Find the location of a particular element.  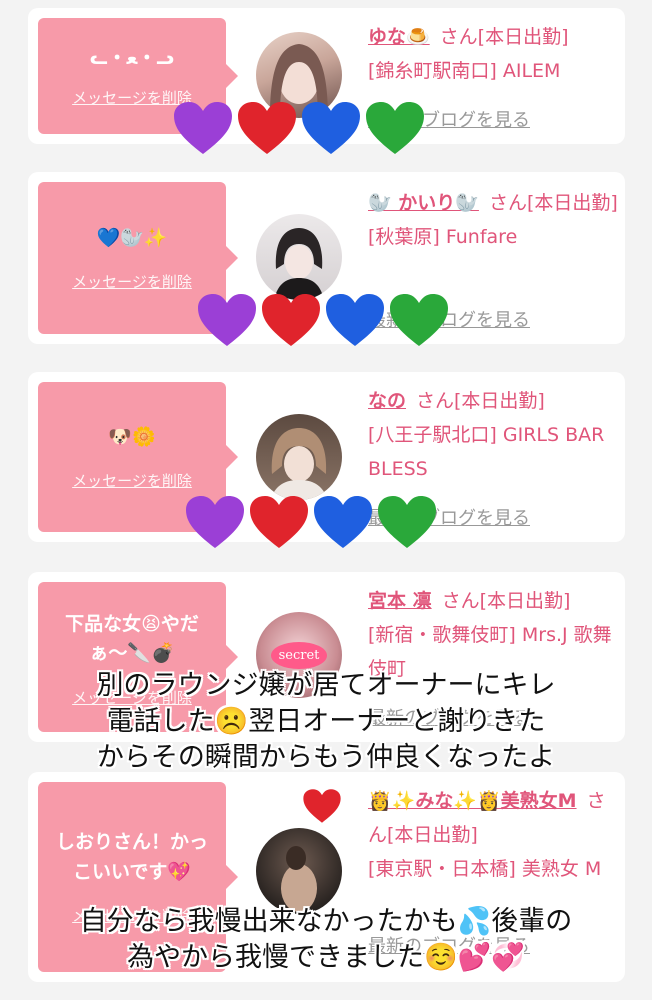

message-text: ᓚ・ﻌ・ᓗ is located at coordinates (132, 57).